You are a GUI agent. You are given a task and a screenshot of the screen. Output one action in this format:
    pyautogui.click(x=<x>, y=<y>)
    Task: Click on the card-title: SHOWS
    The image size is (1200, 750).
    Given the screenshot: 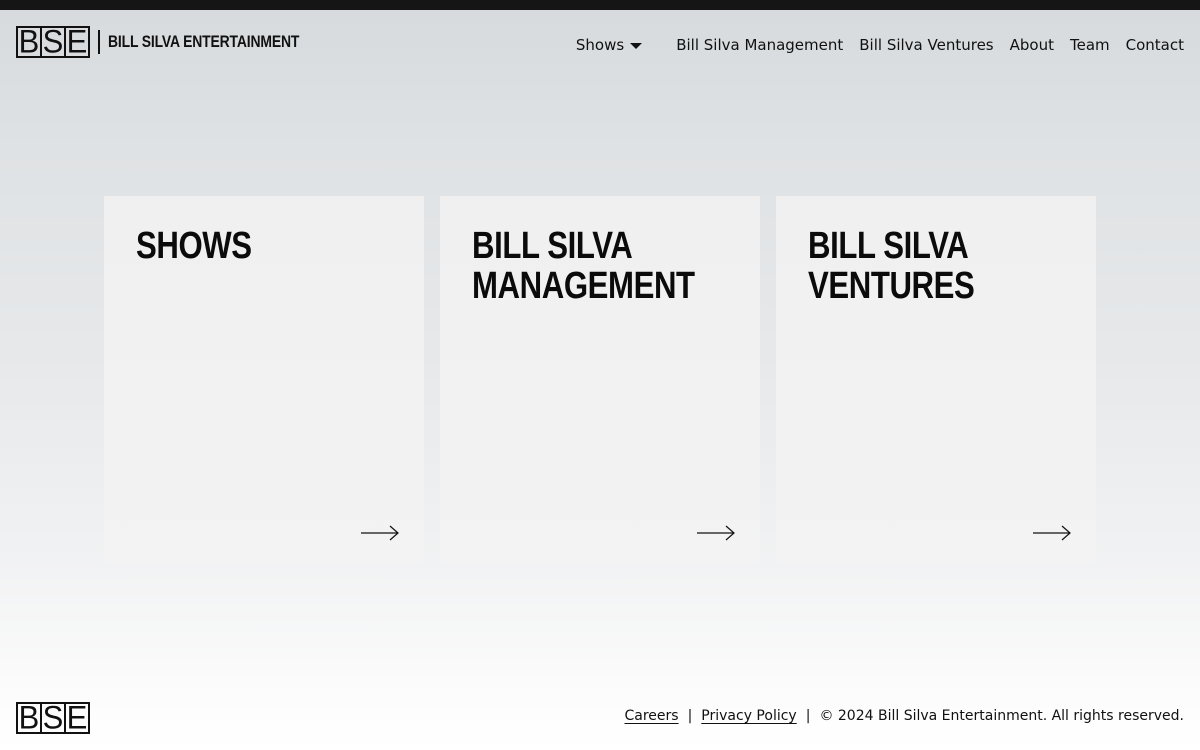 What is the action you would take?
    pyautogui.click(x=271, y=246)
    